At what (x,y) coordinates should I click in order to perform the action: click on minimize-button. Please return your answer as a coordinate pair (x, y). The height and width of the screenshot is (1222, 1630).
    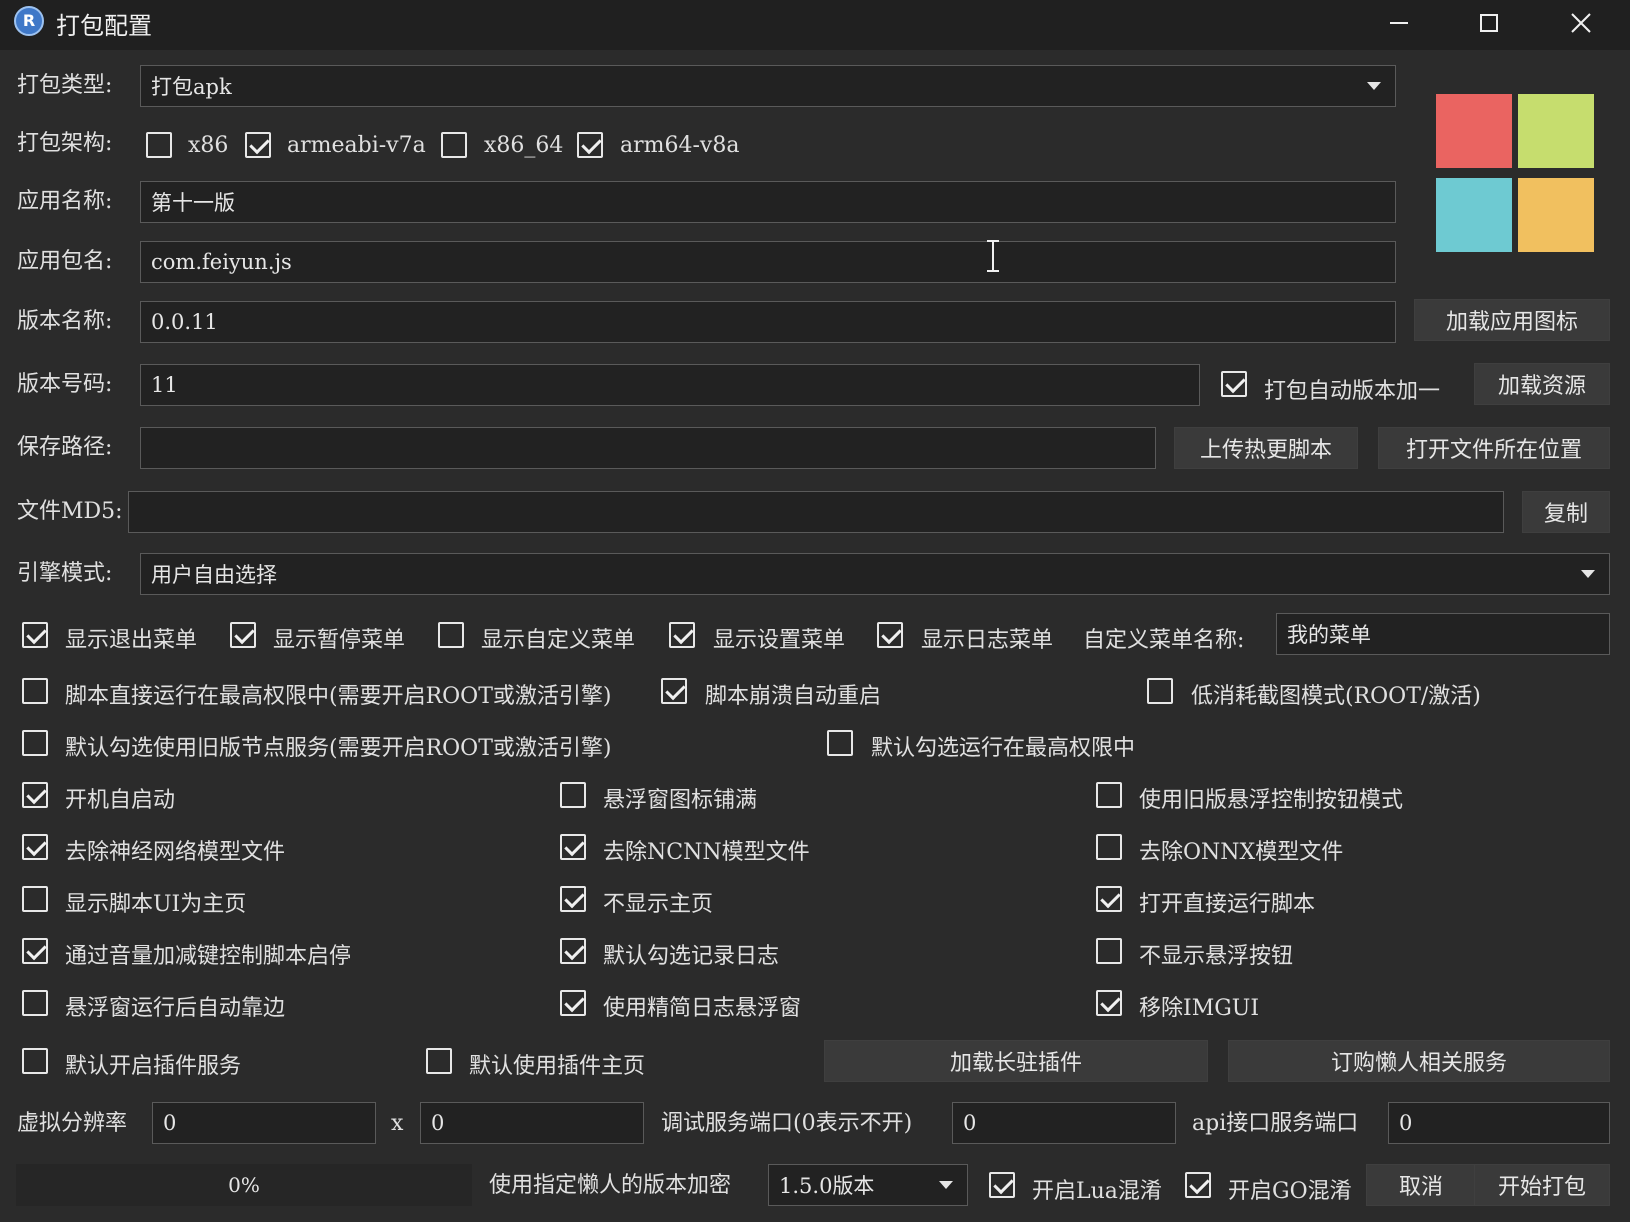
    Looking at the image, I should click on (1399, 23).